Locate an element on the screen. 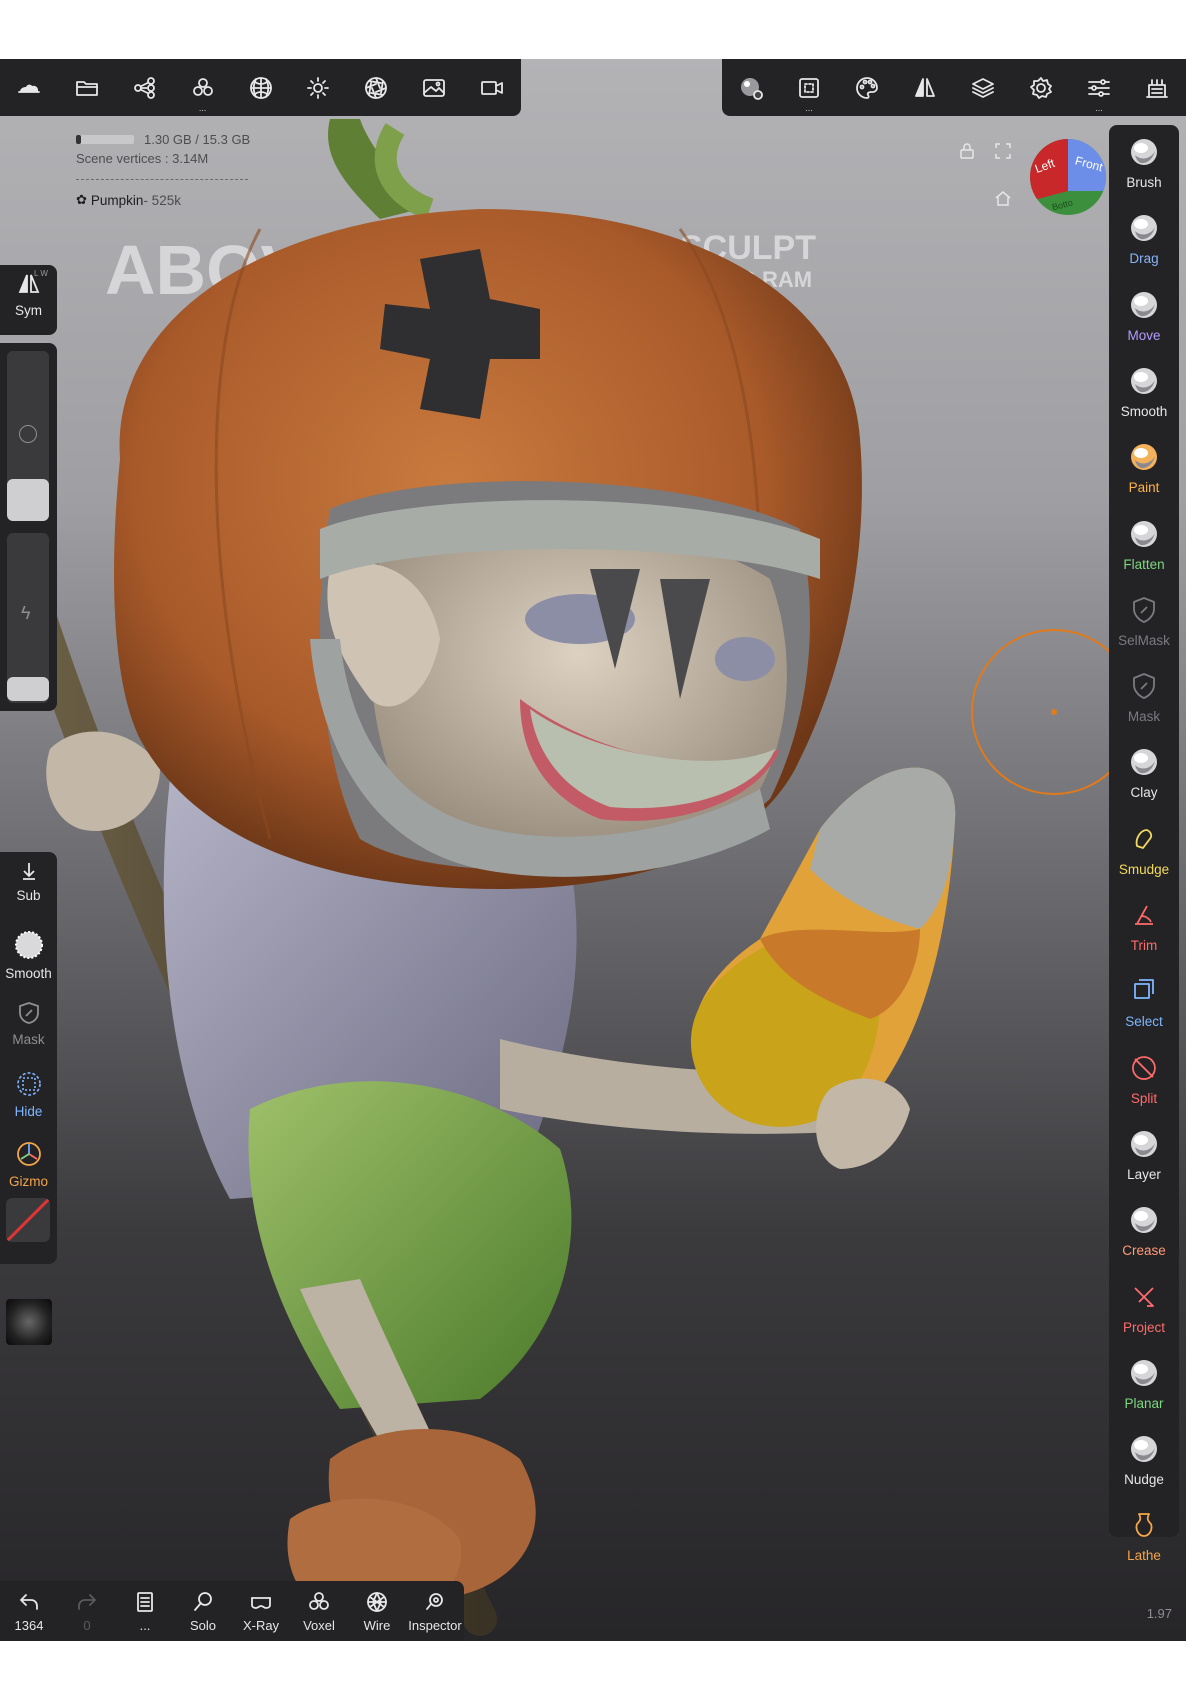  fullscreen-icon is located at coordinates (1003, 151).